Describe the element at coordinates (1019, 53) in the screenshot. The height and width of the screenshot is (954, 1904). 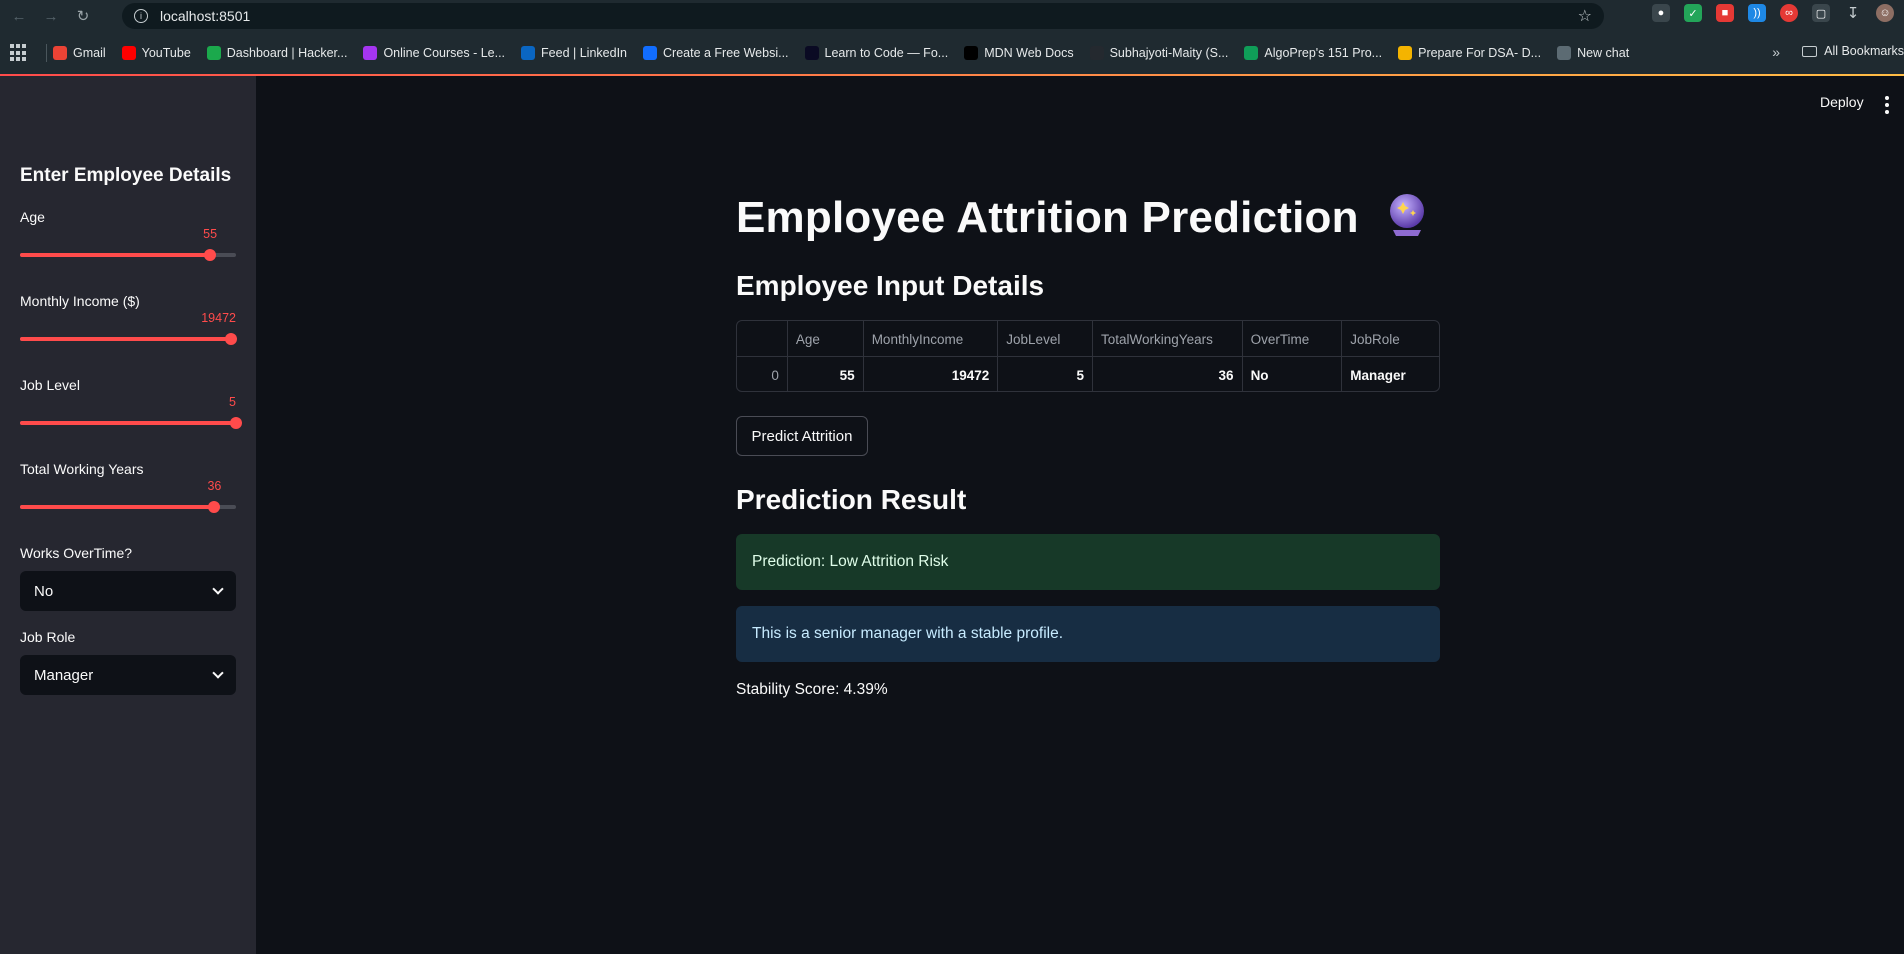
I see `bookmark-item: MDN Web Docs` at that location.